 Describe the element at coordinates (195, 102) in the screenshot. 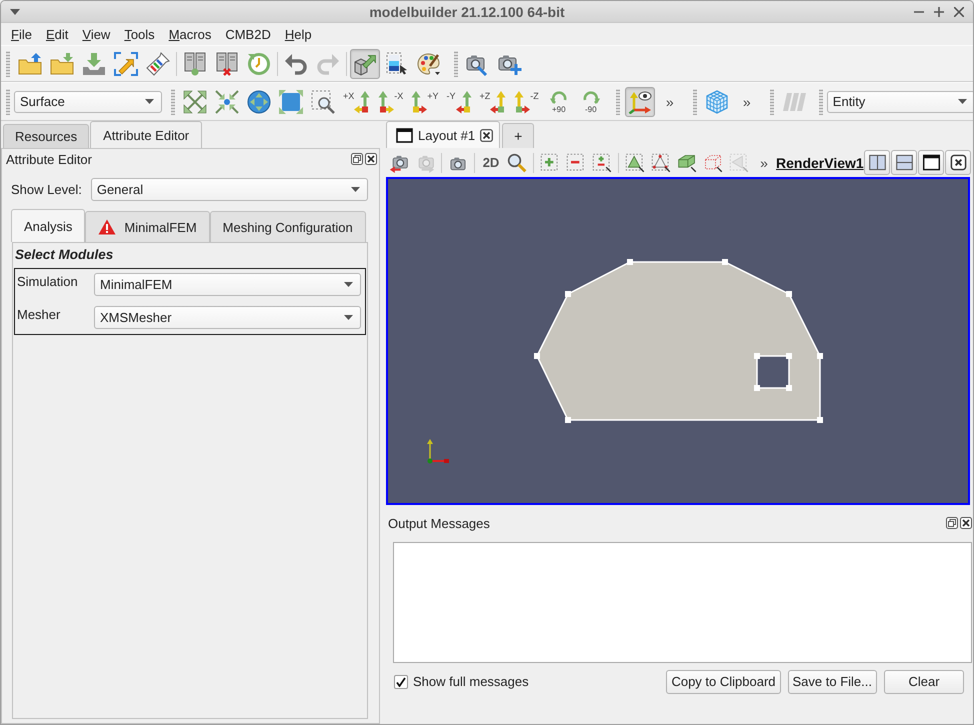

I see `arrows-out-icon` at that location.